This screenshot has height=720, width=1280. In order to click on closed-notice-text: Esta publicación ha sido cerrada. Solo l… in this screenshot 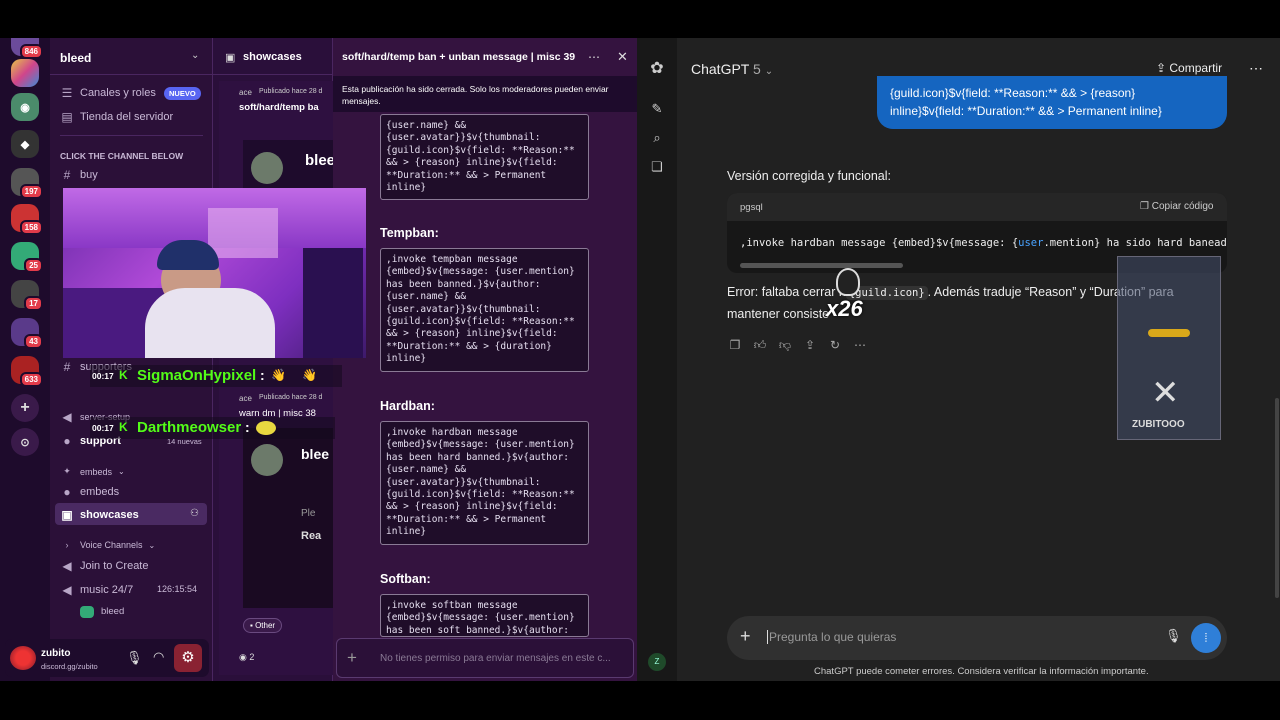, I will do `click(475, 95)`.